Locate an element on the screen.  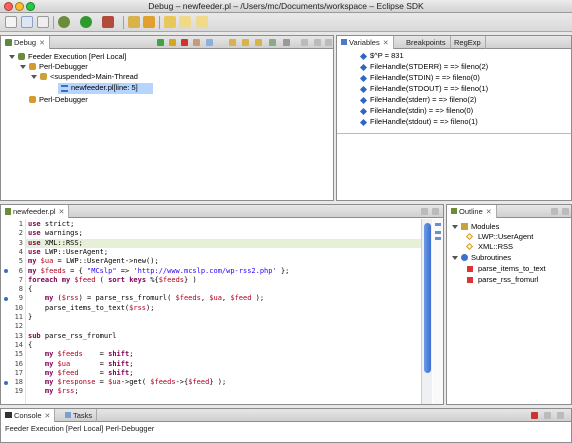
drop-to-frame-icon is located at coordinates (272, 42).